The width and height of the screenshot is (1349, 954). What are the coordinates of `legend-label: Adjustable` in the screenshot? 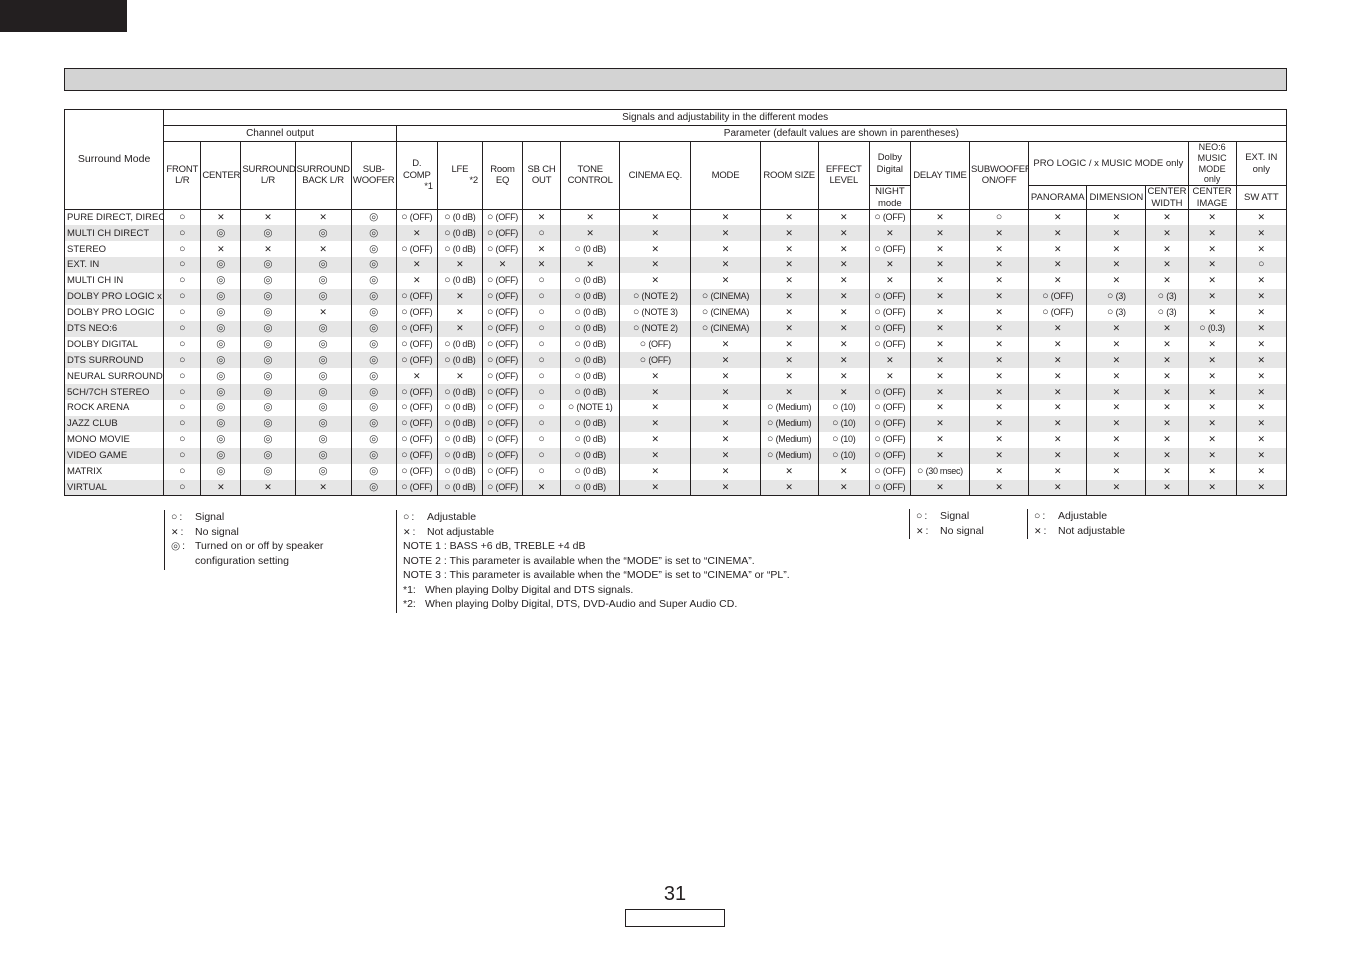 It's located at (1083, 516).